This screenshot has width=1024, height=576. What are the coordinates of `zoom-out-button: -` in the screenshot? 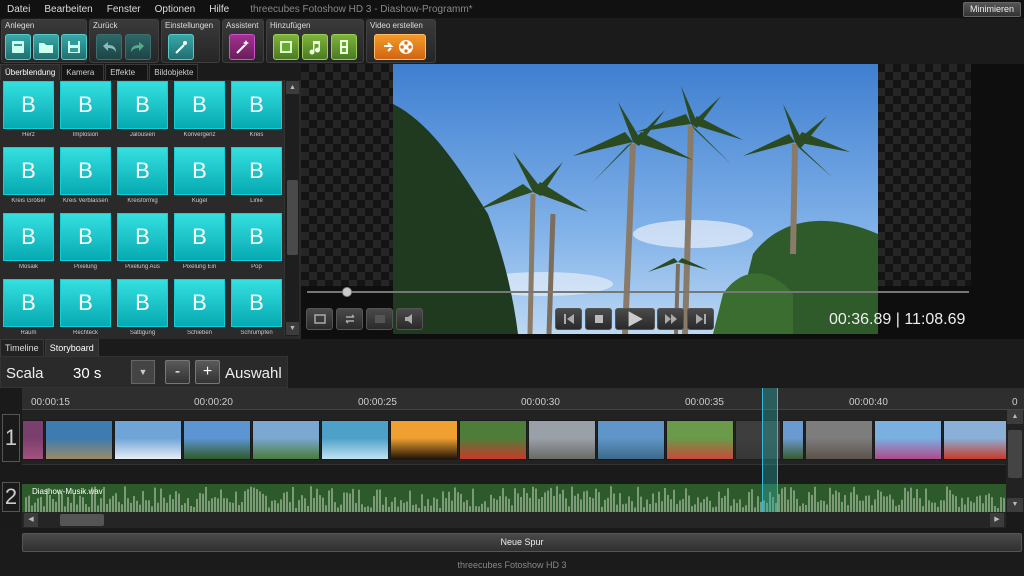 It's located at (177, 372).